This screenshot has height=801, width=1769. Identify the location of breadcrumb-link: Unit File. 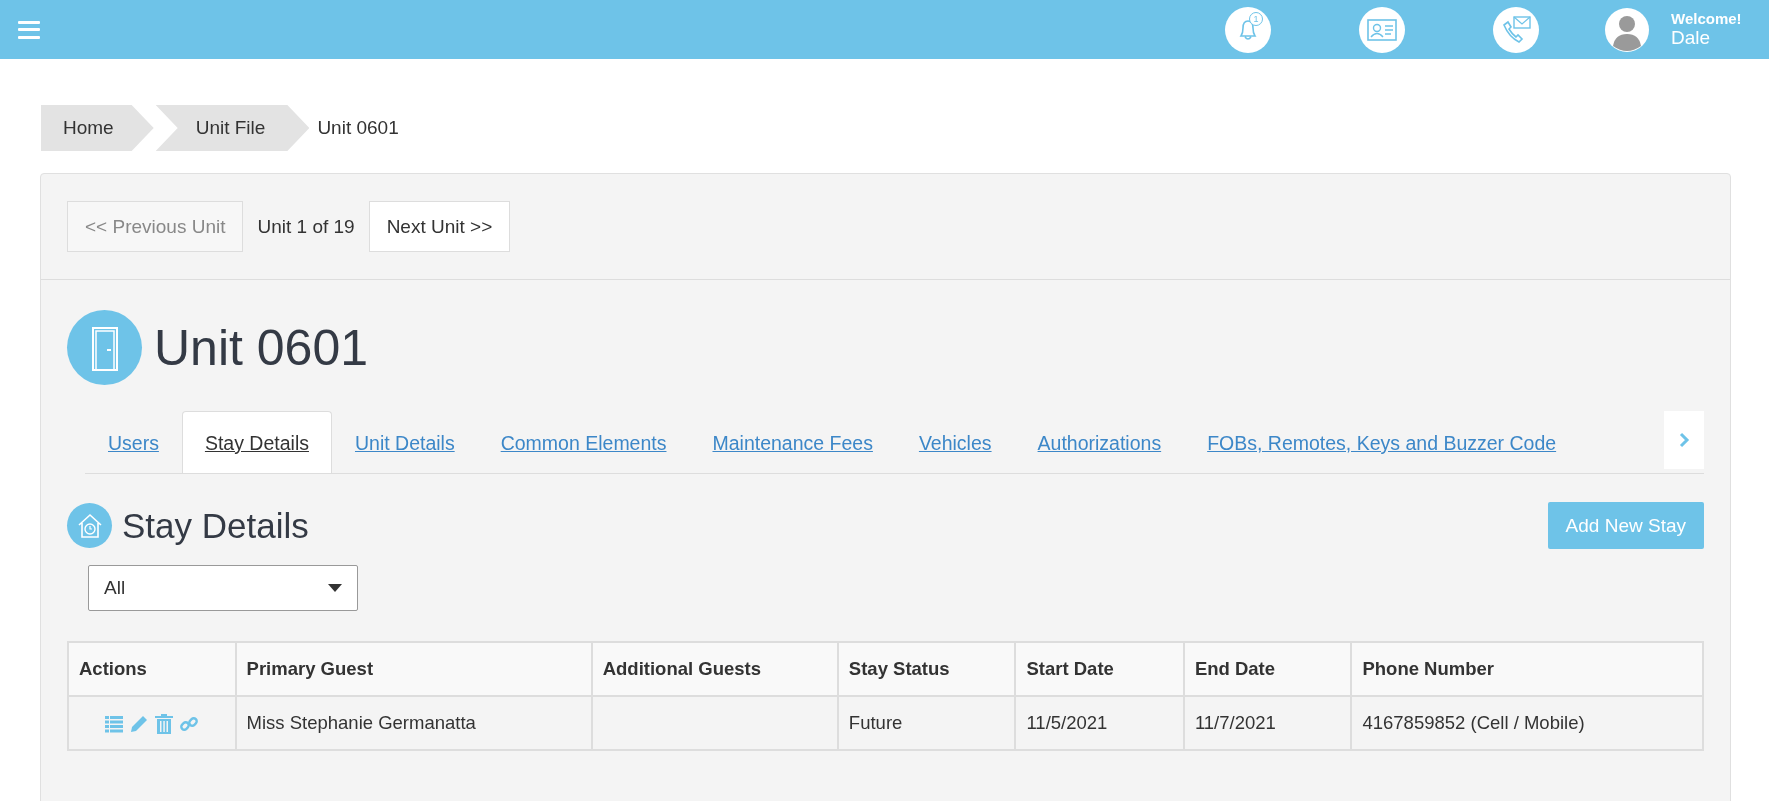
(232, 128).